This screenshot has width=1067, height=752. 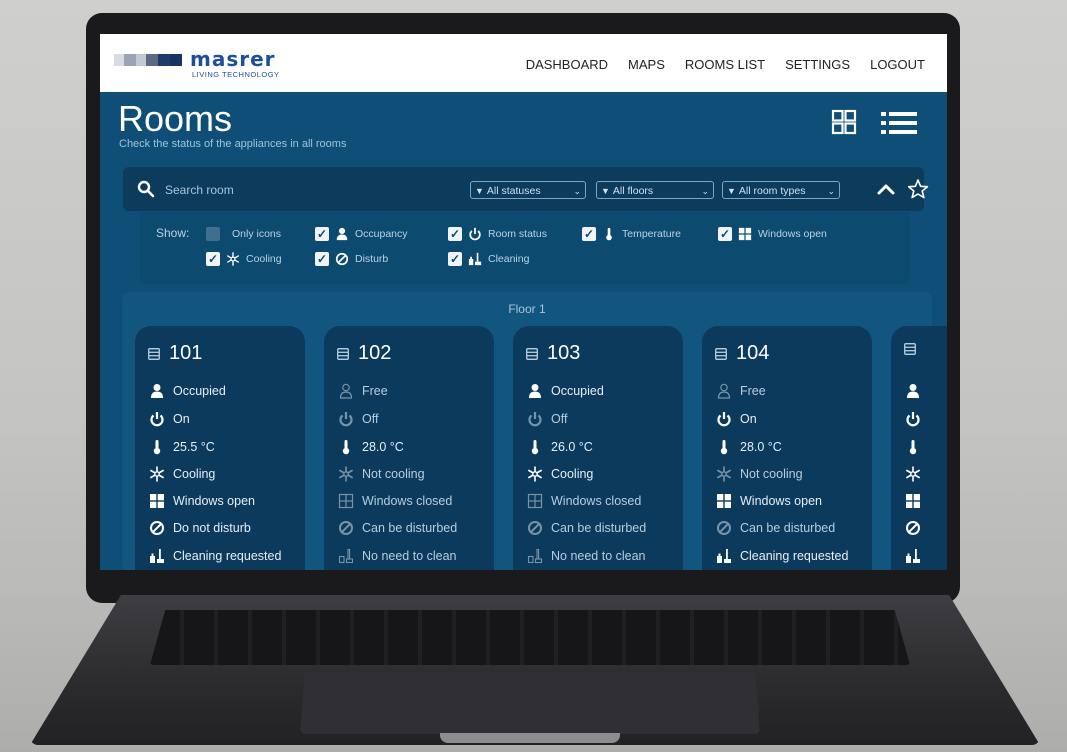 I want to click on nav-dashboard: DASHBOARD, so click(x=567, y=64).